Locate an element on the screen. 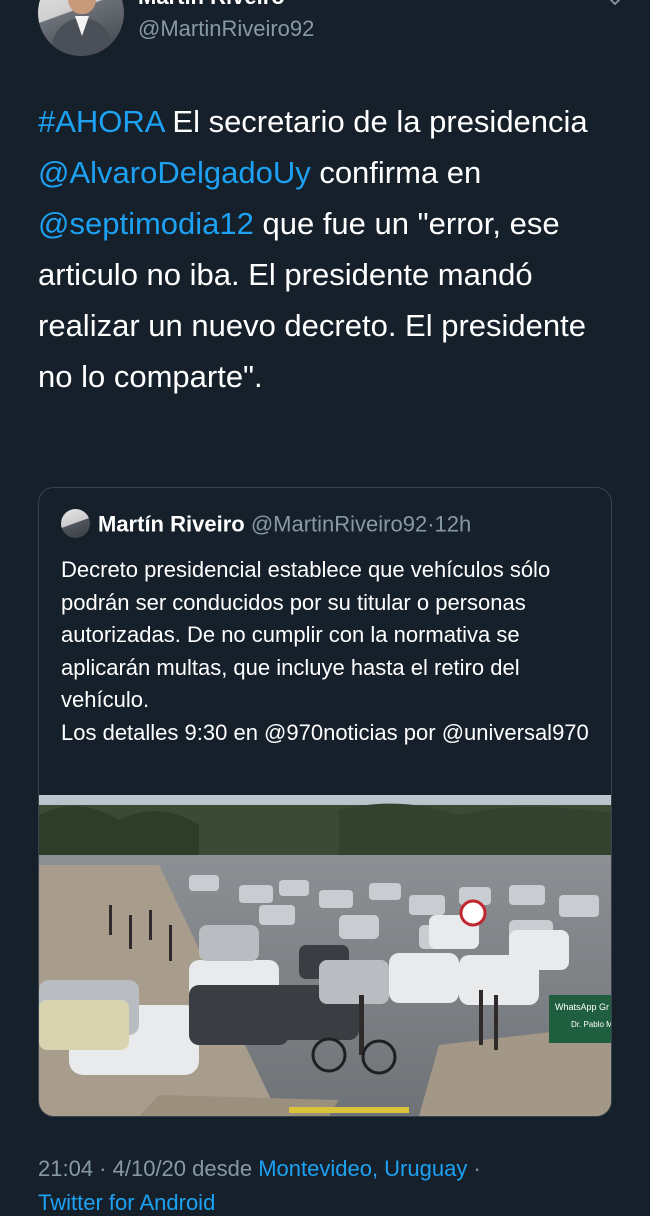  meta-from: desde is located at coordinates (222, 1168).